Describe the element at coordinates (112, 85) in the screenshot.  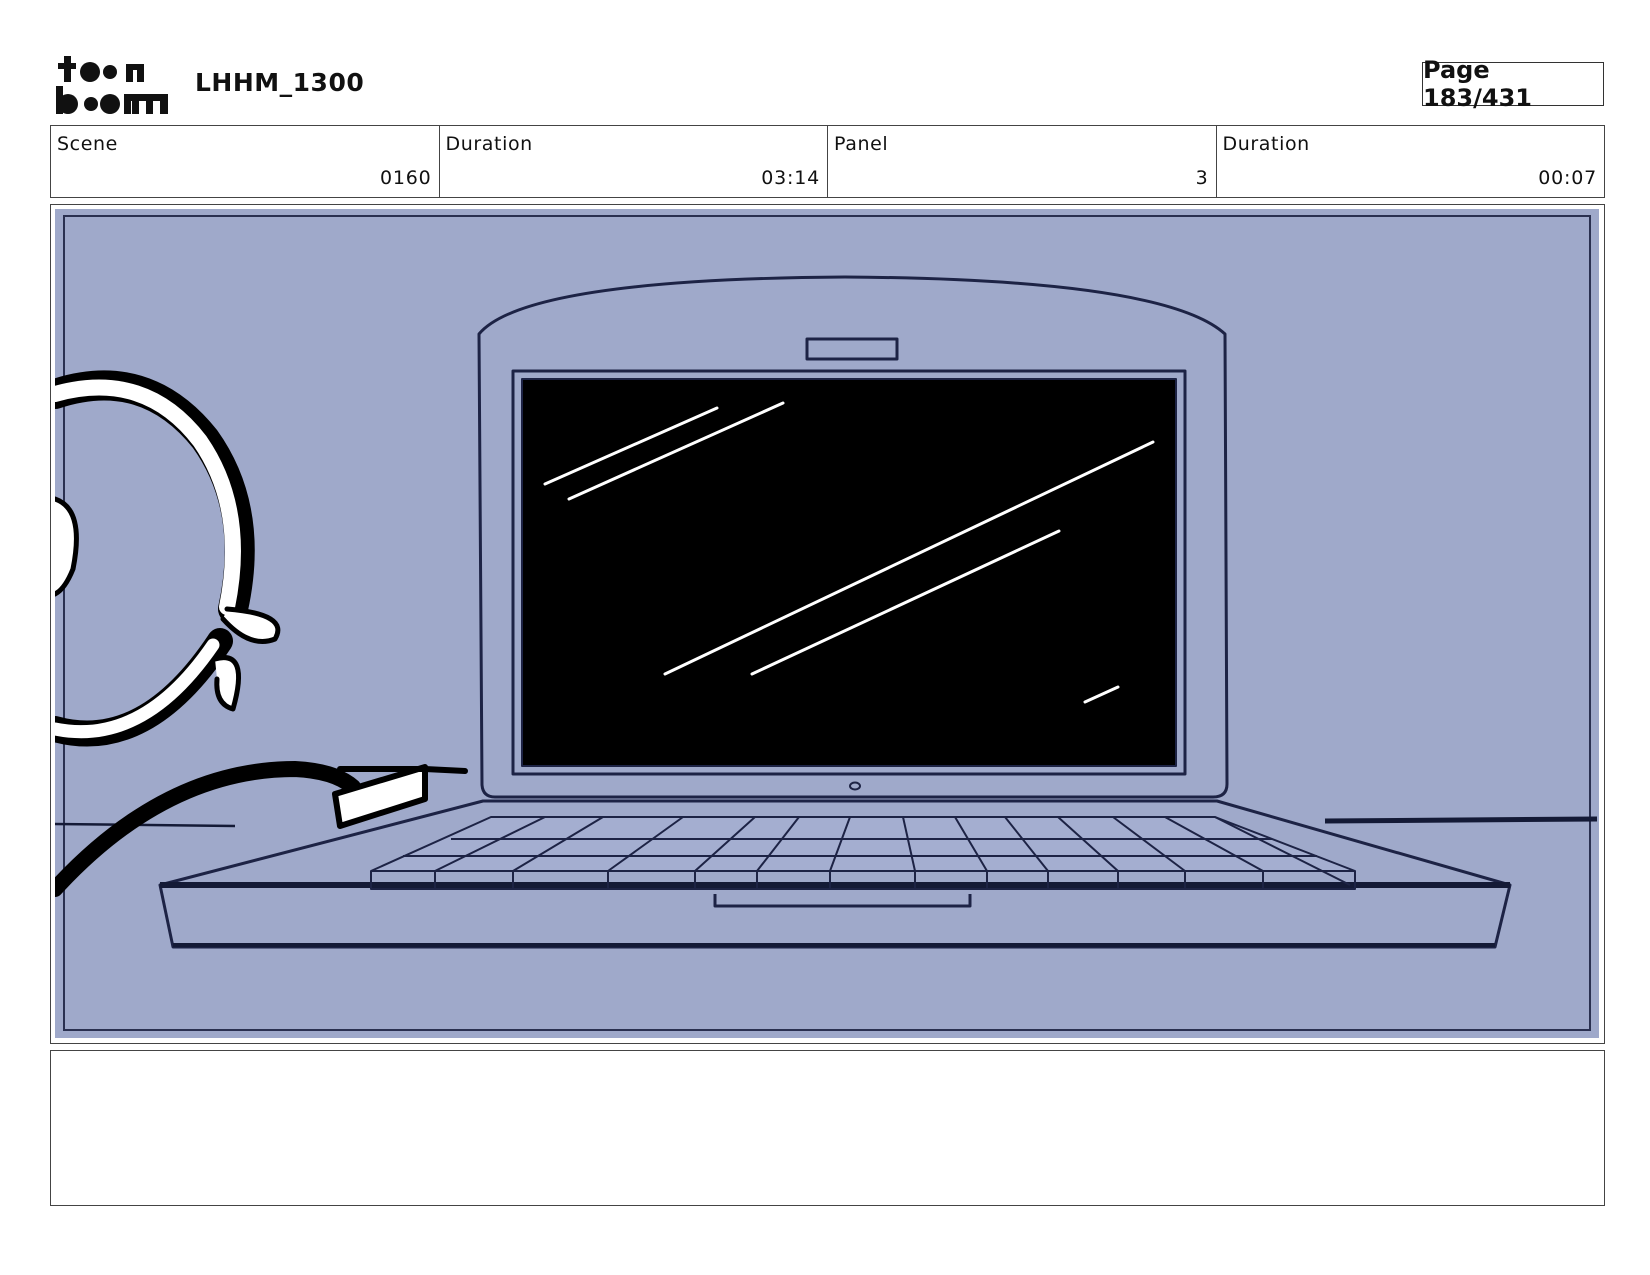
I see `toon-boom-logo` at that location.